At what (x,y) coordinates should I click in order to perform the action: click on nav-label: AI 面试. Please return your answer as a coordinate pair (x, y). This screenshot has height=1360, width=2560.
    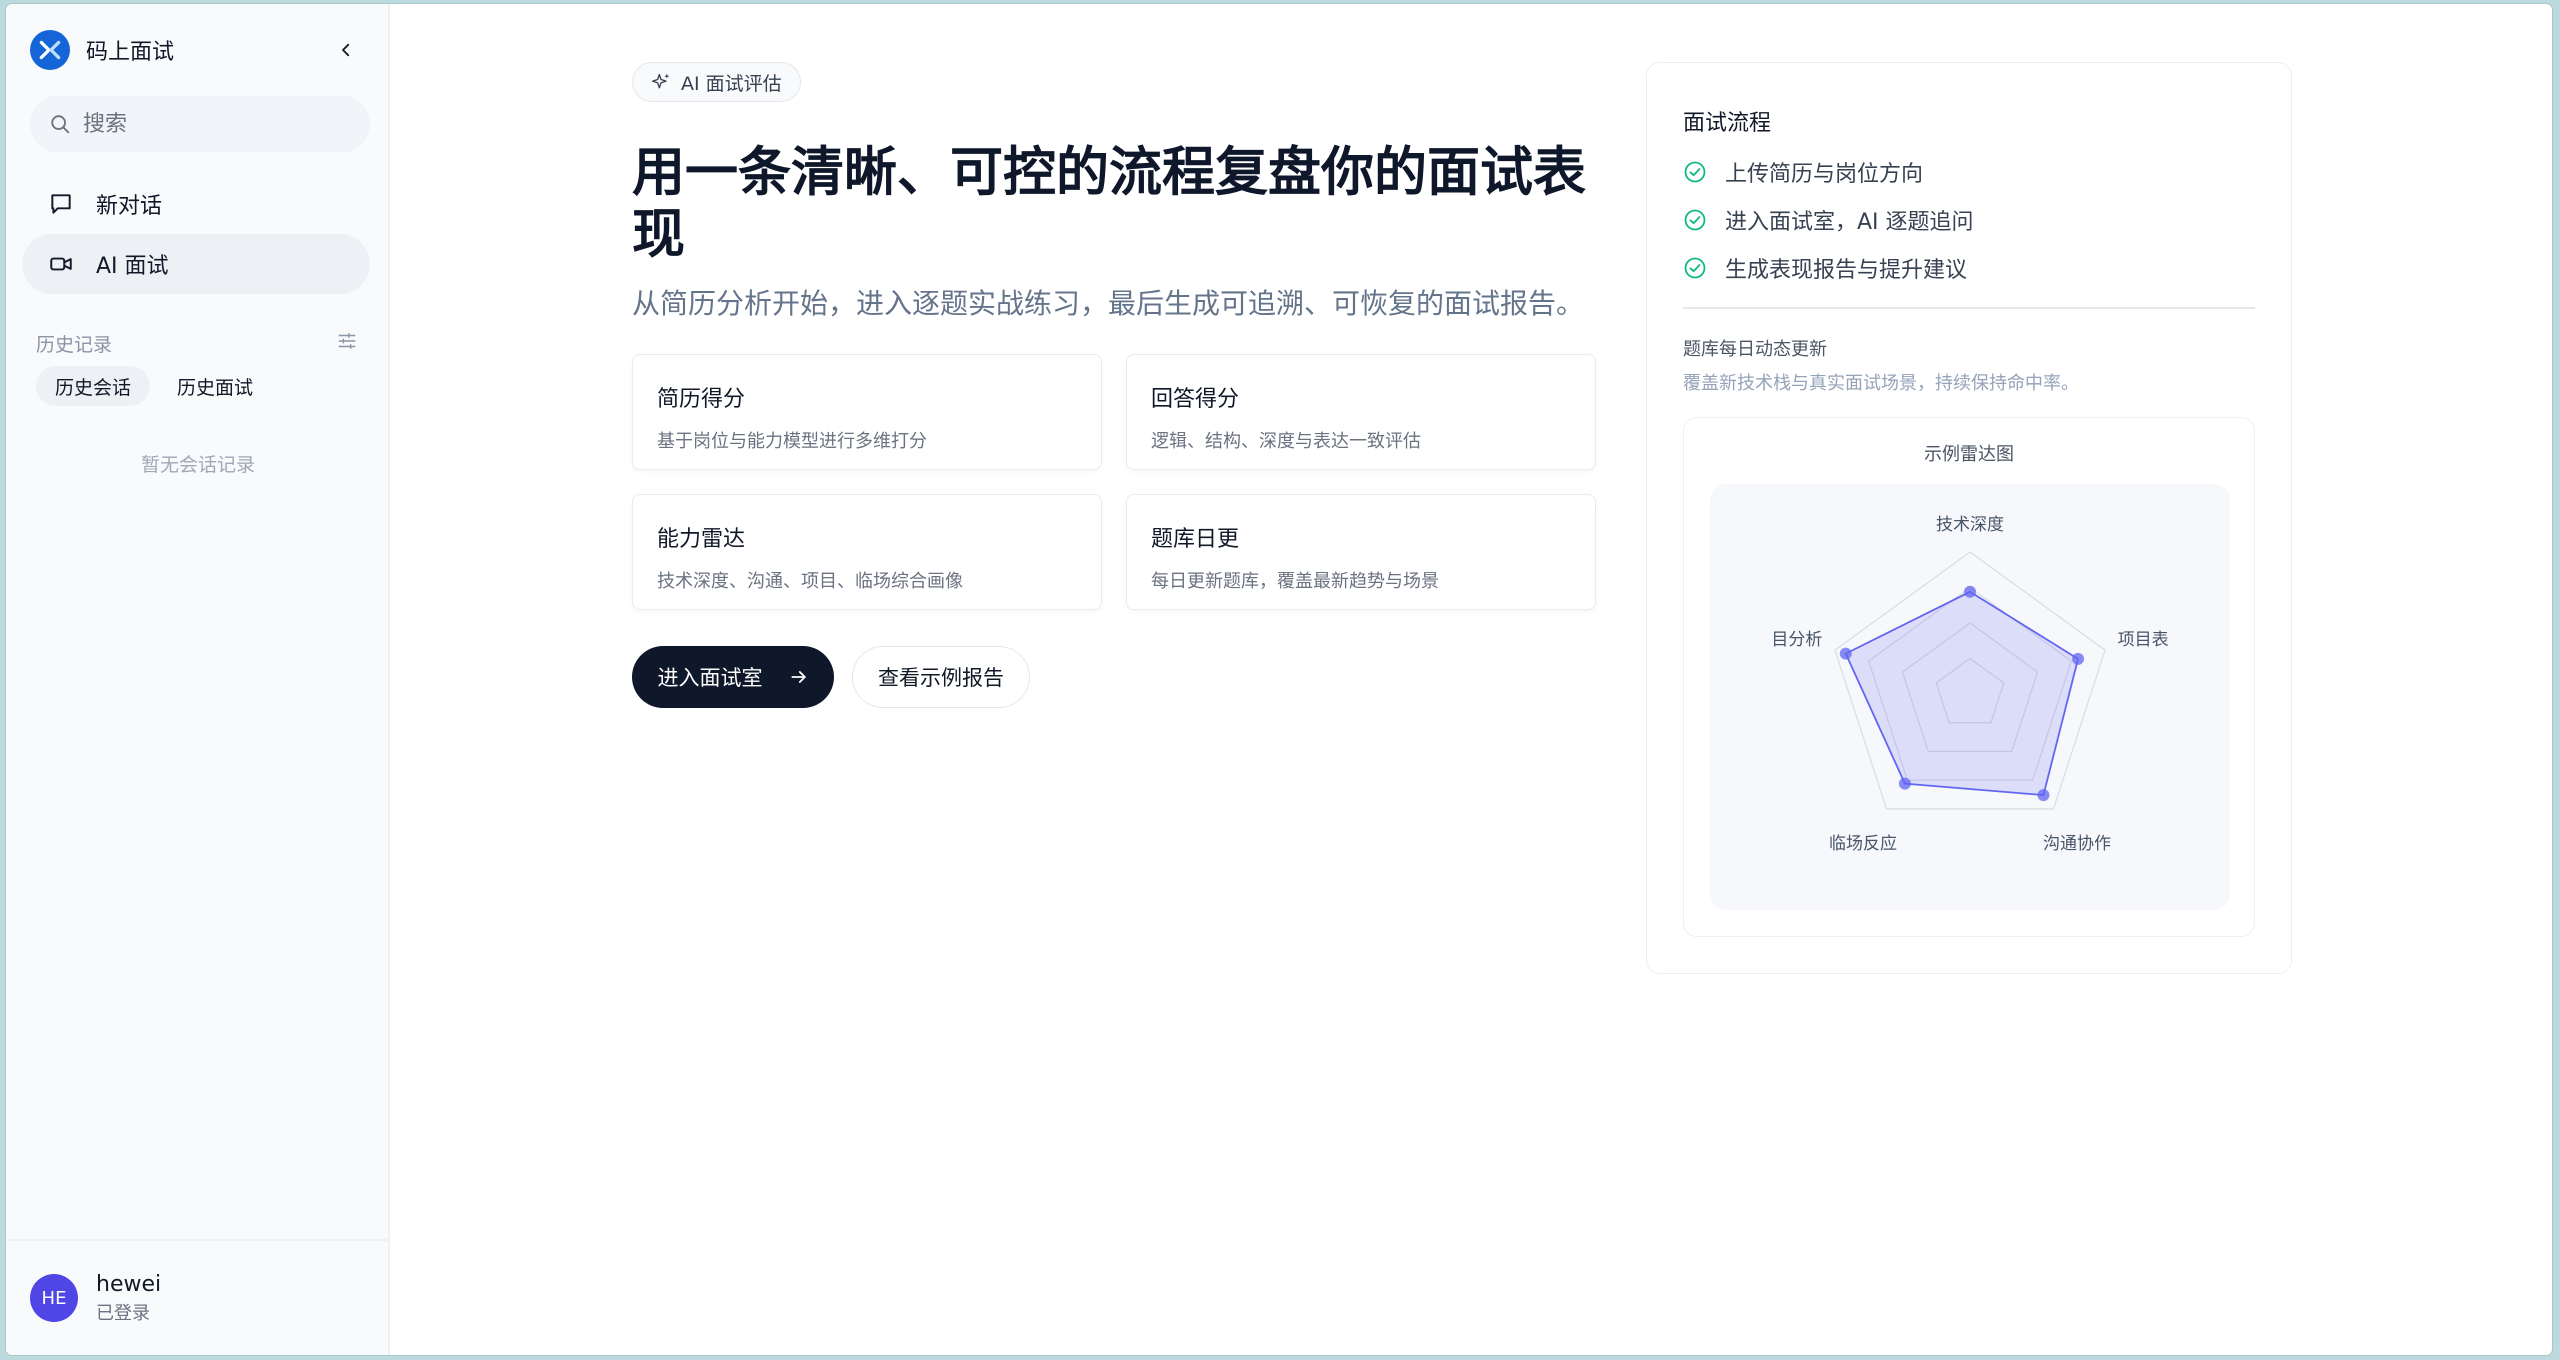
    Looking at the image, I should click on (132, 266).